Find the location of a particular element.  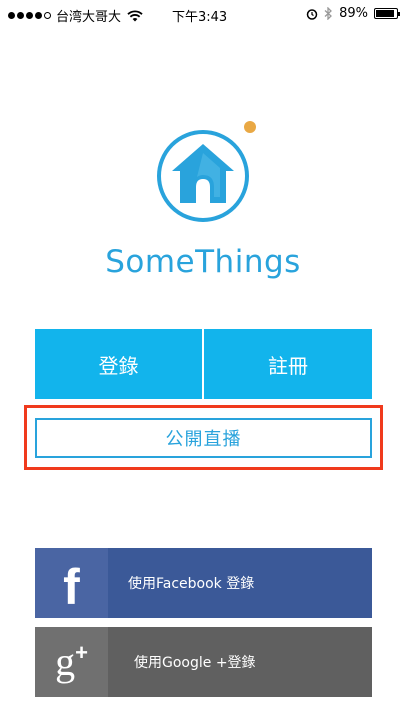

facebook-icon: f is located at coordinates (71, 587).